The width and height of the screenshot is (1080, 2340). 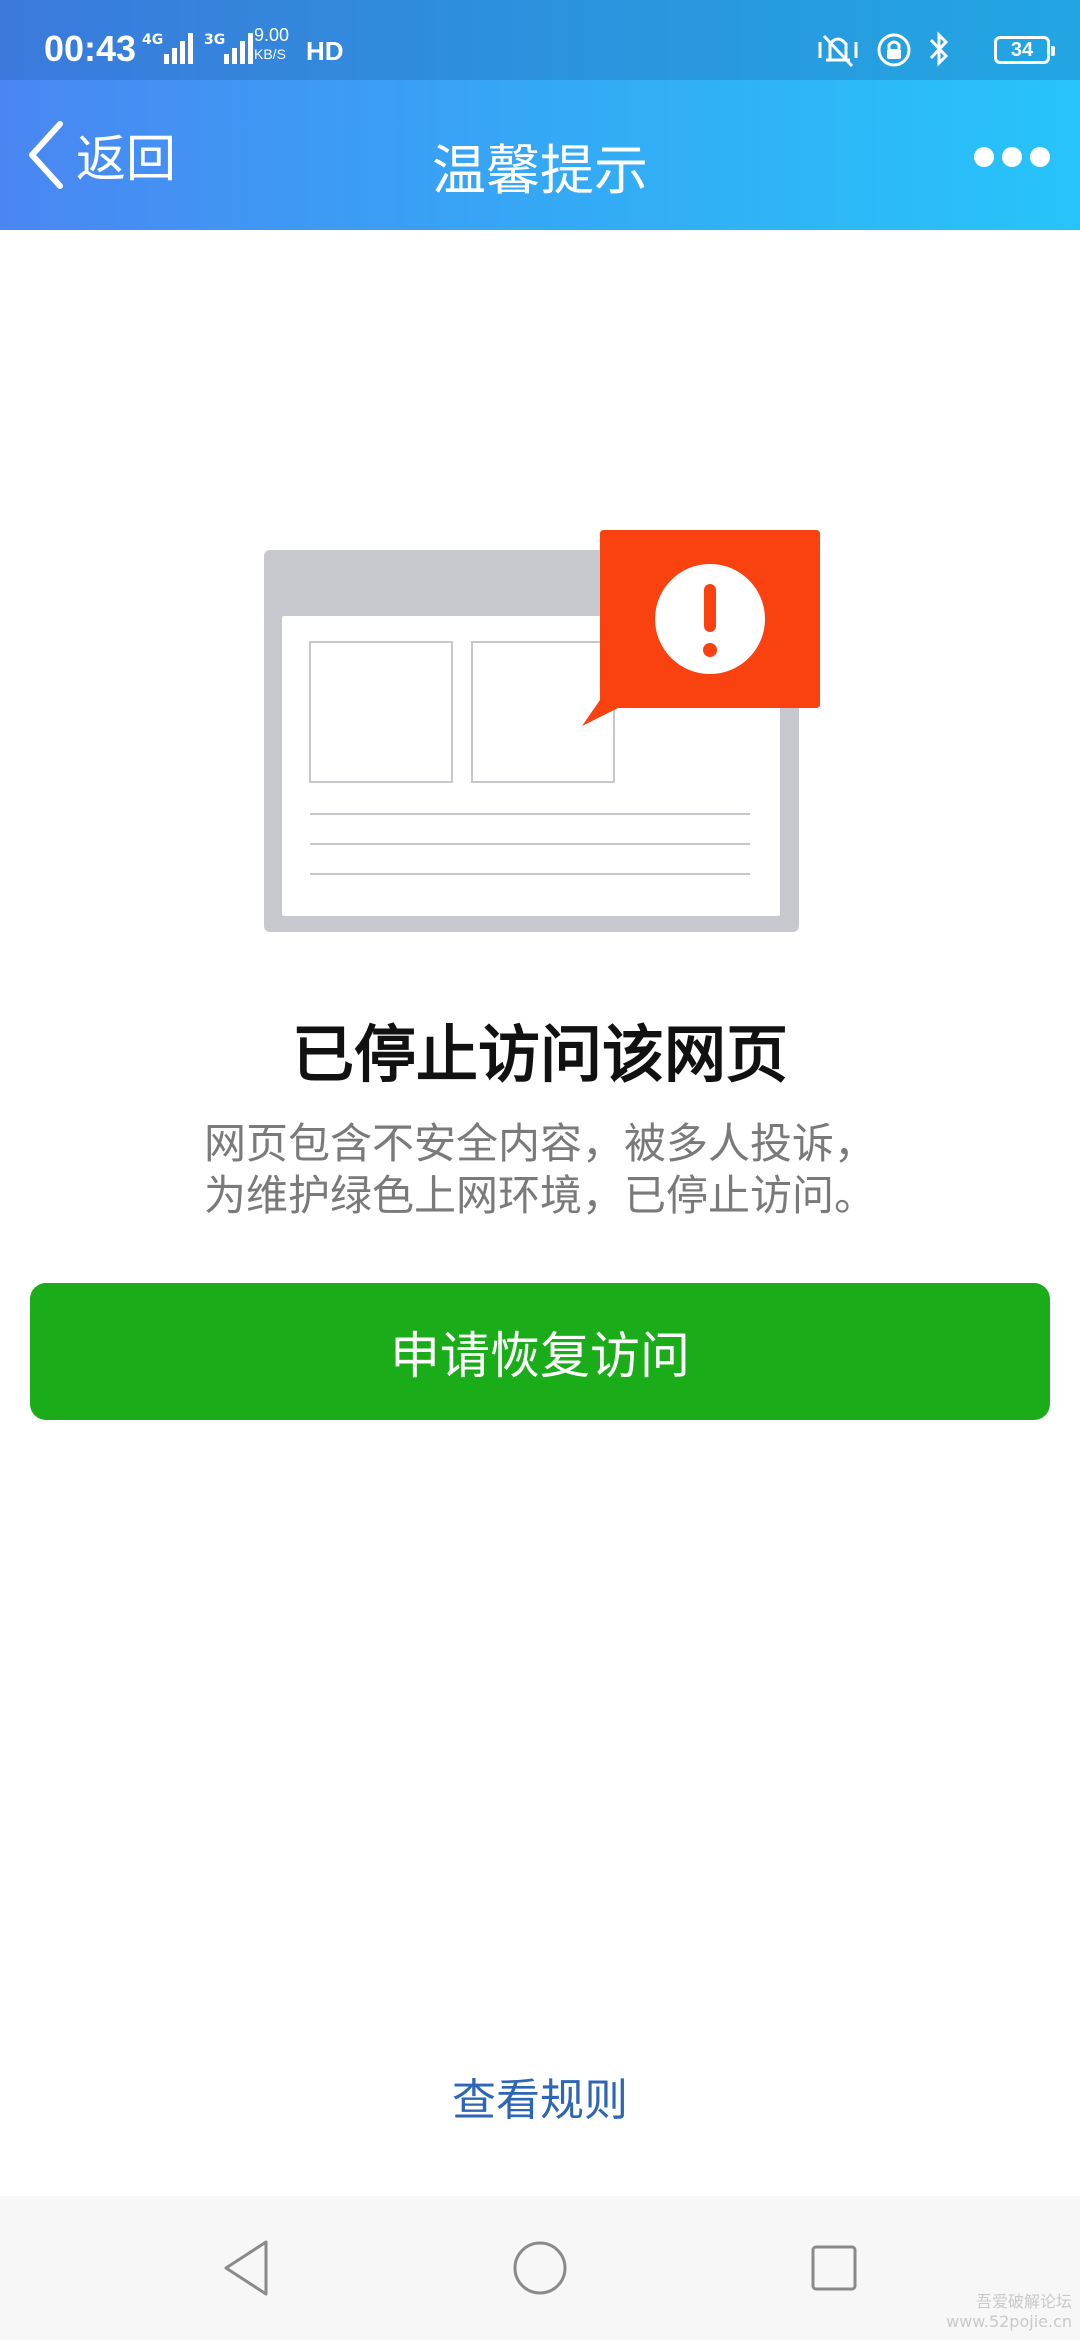 What do you see at coordinates (90, 48) in the screenshot?
I see `status-time: 00:43` at bounding box center [90, 48].